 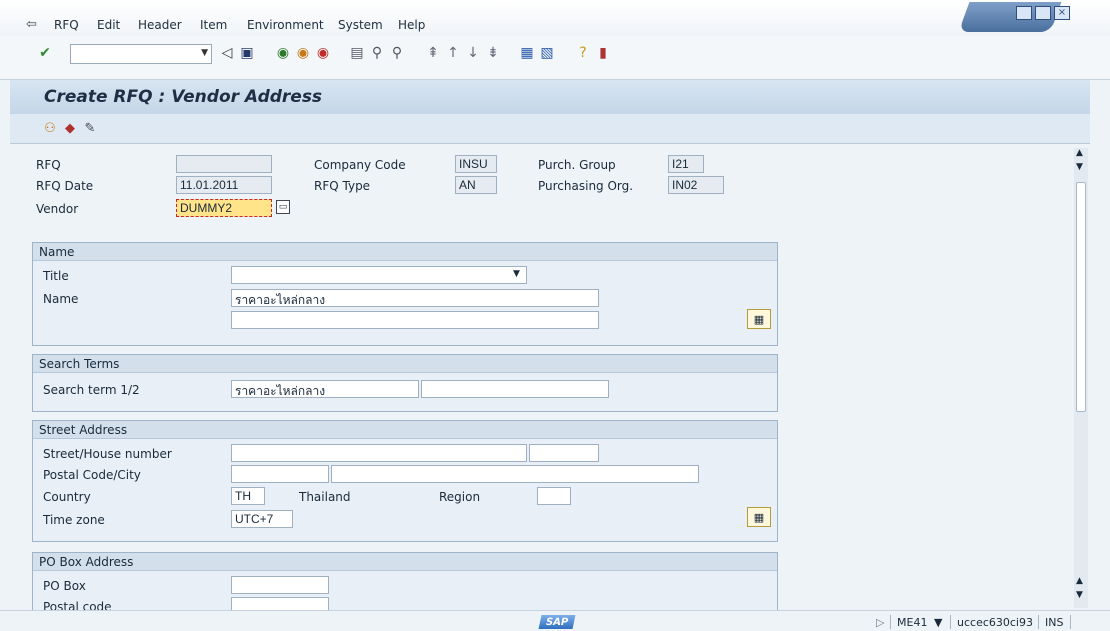 I want to click on menu-edit: Edit, so click(x=108, y=25).